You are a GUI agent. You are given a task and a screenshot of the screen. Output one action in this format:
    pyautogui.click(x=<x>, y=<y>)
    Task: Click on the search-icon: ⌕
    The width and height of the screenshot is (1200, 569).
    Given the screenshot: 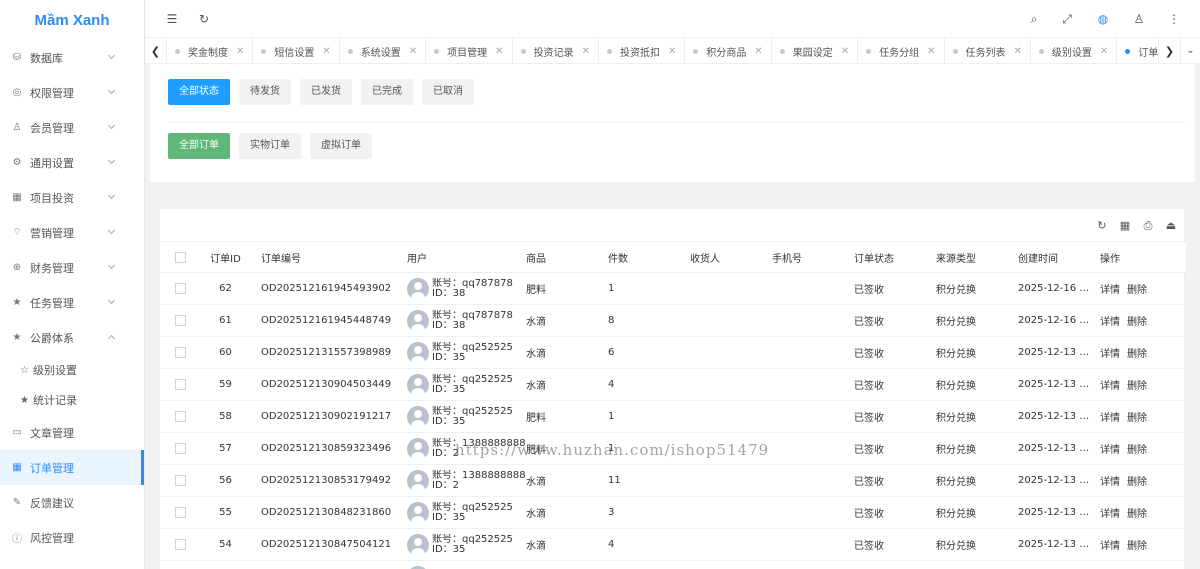 What is the action you would take?
    pyautogui.click(x=1034, y=19)
    